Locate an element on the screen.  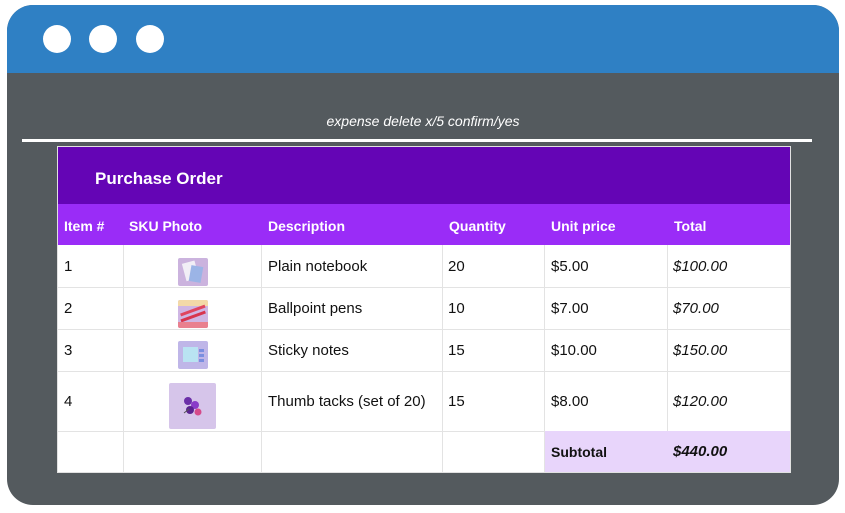
subtotal-label: Subtotal is located at coordinates (579, 452).